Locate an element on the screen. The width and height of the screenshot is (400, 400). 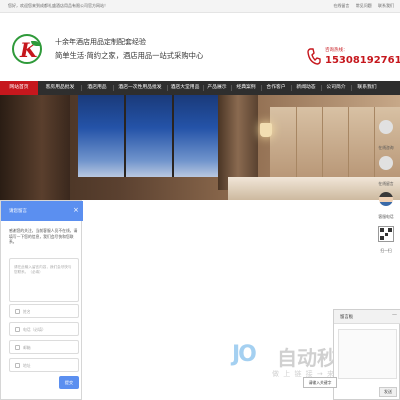
link-online-message: 在线留言 is located at coordinates (341, 5).